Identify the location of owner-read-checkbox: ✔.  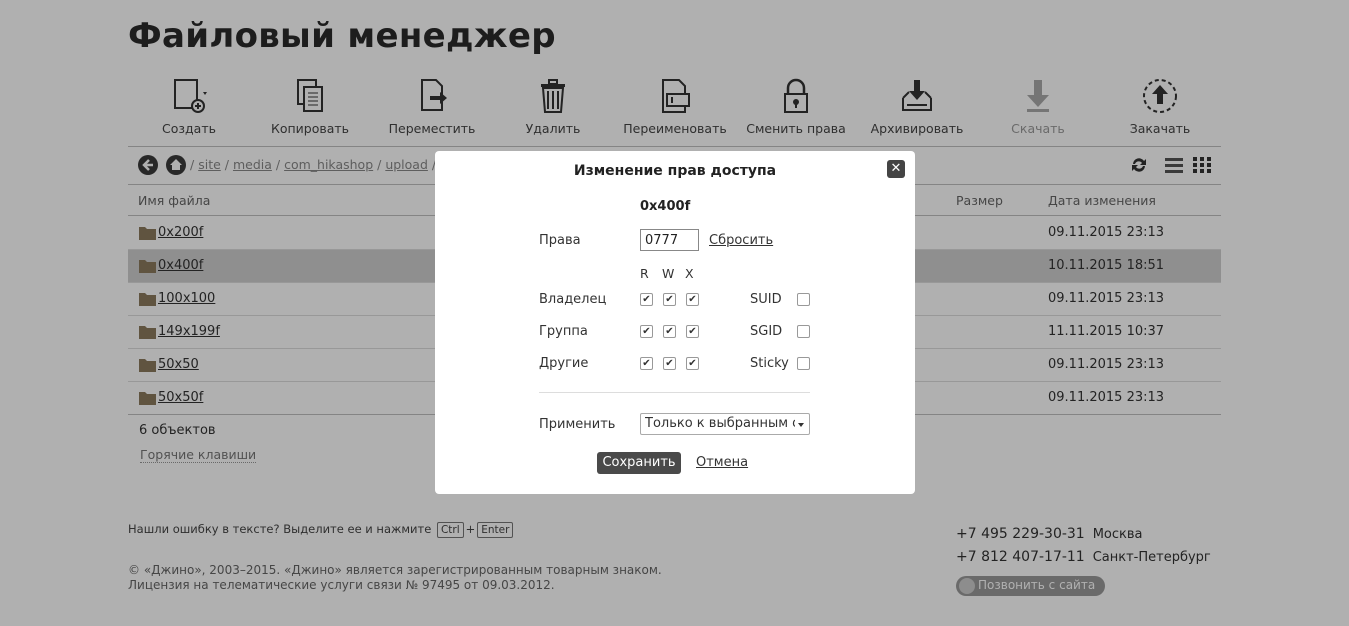
(646, 299).